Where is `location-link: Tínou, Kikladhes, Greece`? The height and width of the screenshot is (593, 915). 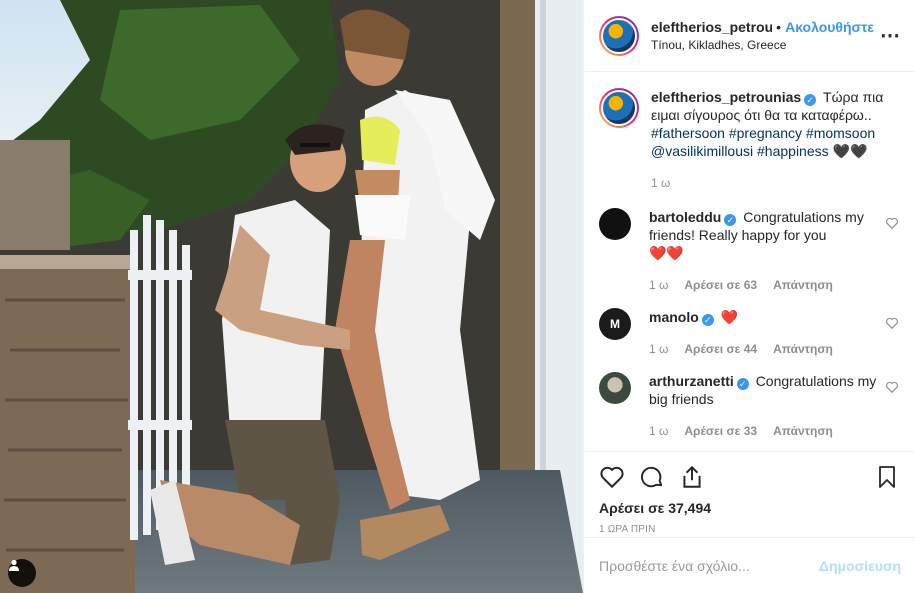 location-link: Tínou, Kikladhes, Greece is located at coordinates (762, 45).